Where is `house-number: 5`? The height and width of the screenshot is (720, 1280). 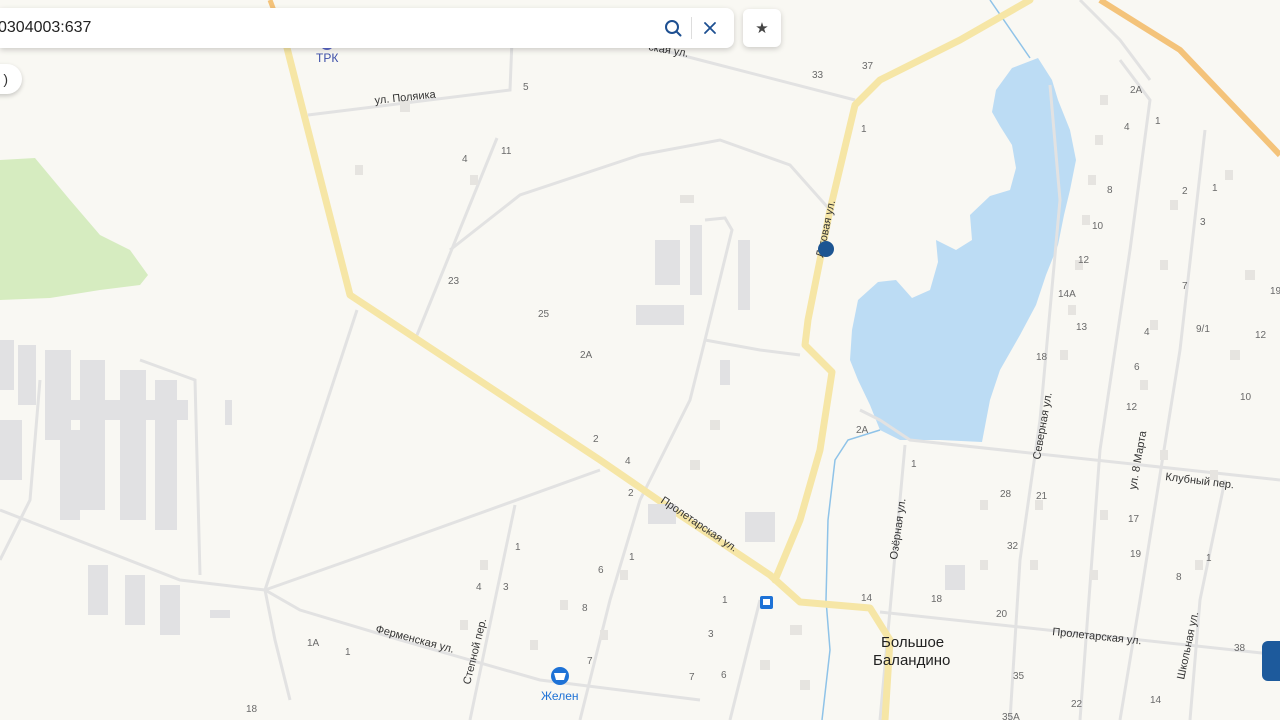
house-number: 5 is located at coordinates (526, 87).